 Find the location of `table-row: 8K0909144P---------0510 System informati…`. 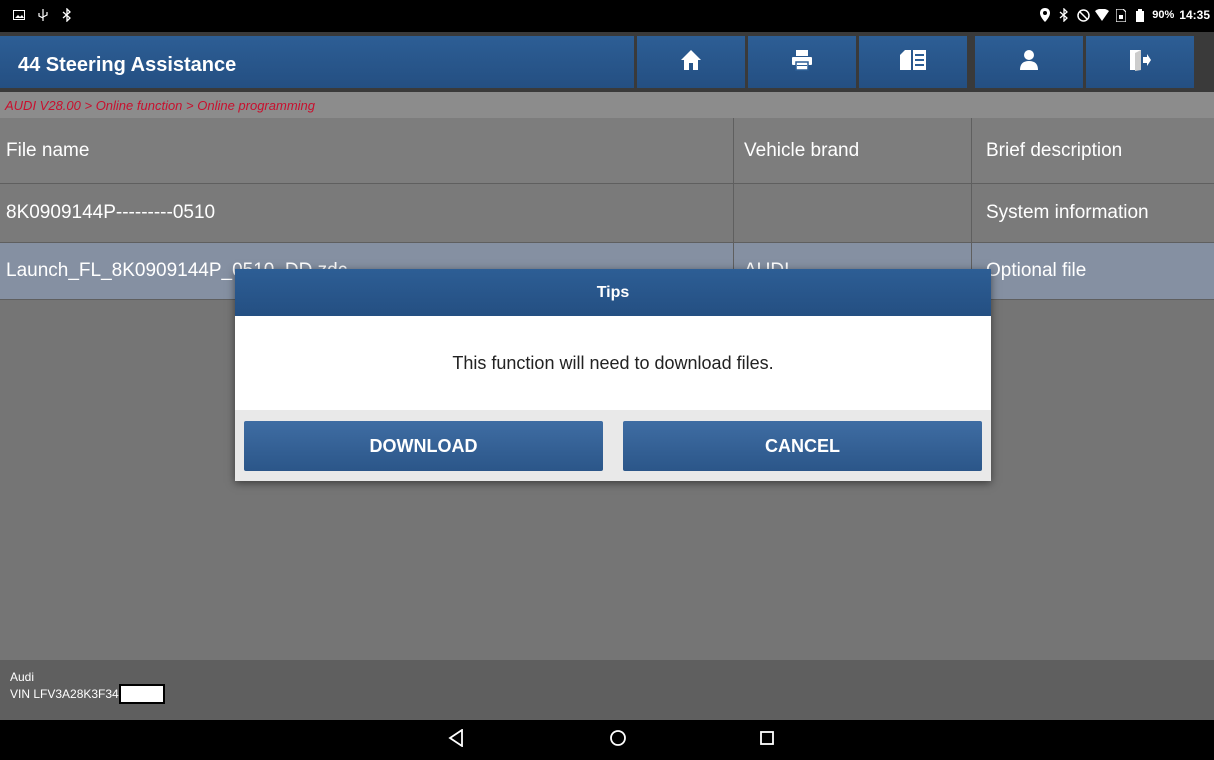

table-row: 8K0909144P---------0510 System informati… is located at coordinates (607, 213).